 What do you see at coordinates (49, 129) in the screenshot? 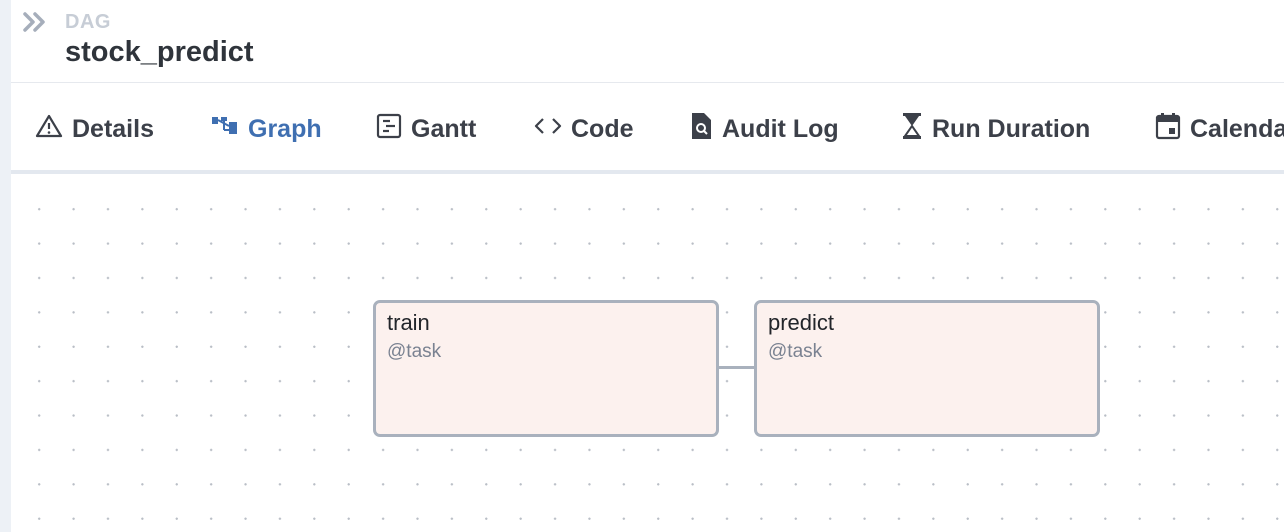
I see `warning-triangle-icon` at bounding box center [49, 129].